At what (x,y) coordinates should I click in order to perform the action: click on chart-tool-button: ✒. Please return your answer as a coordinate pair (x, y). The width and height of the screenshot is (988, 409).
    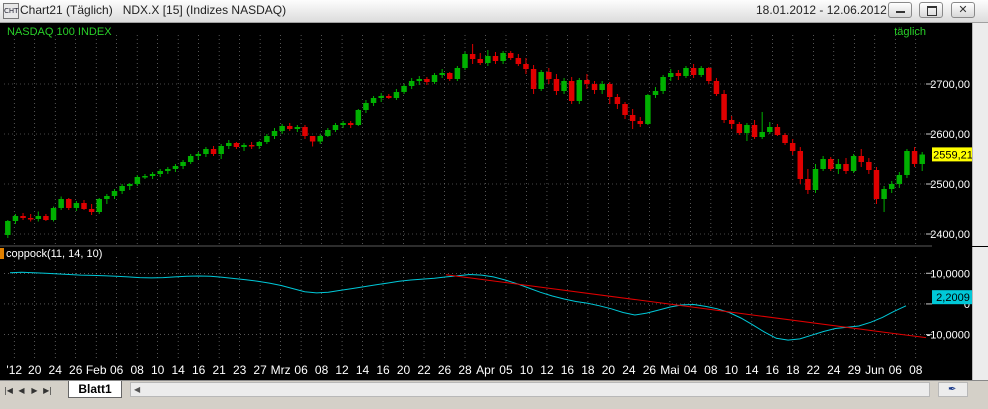
    Looking at the image, I should click on (953, 389).